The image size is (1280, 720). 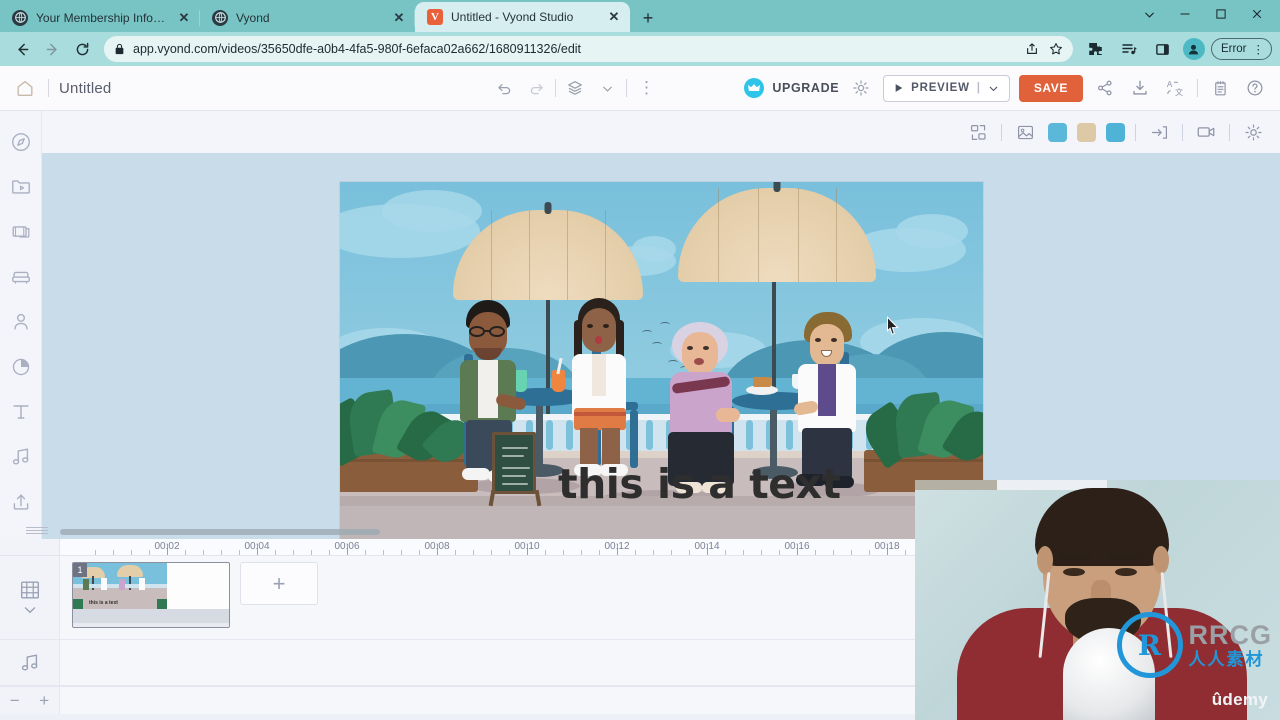 I want to click on browser-tab-1: Your Membership Information ✕, so click(x=100, y=17).